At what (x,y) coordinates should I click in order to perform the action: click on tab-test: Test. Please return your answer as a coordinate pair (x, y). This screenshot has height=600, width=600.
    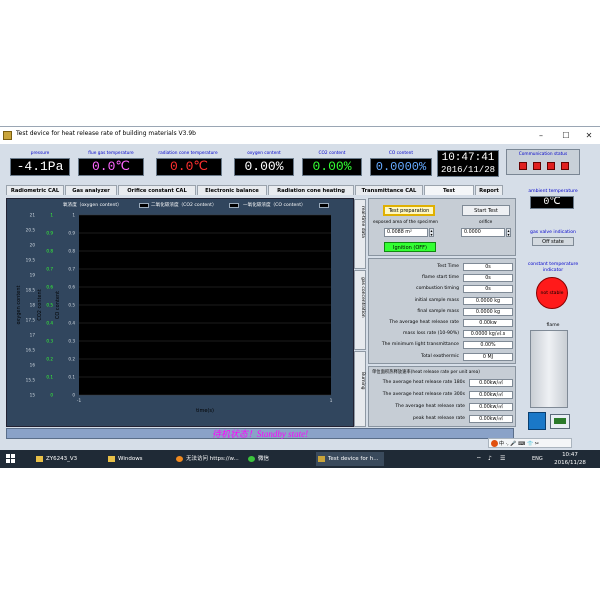
    Looking at the image, I should click on (449, 190).